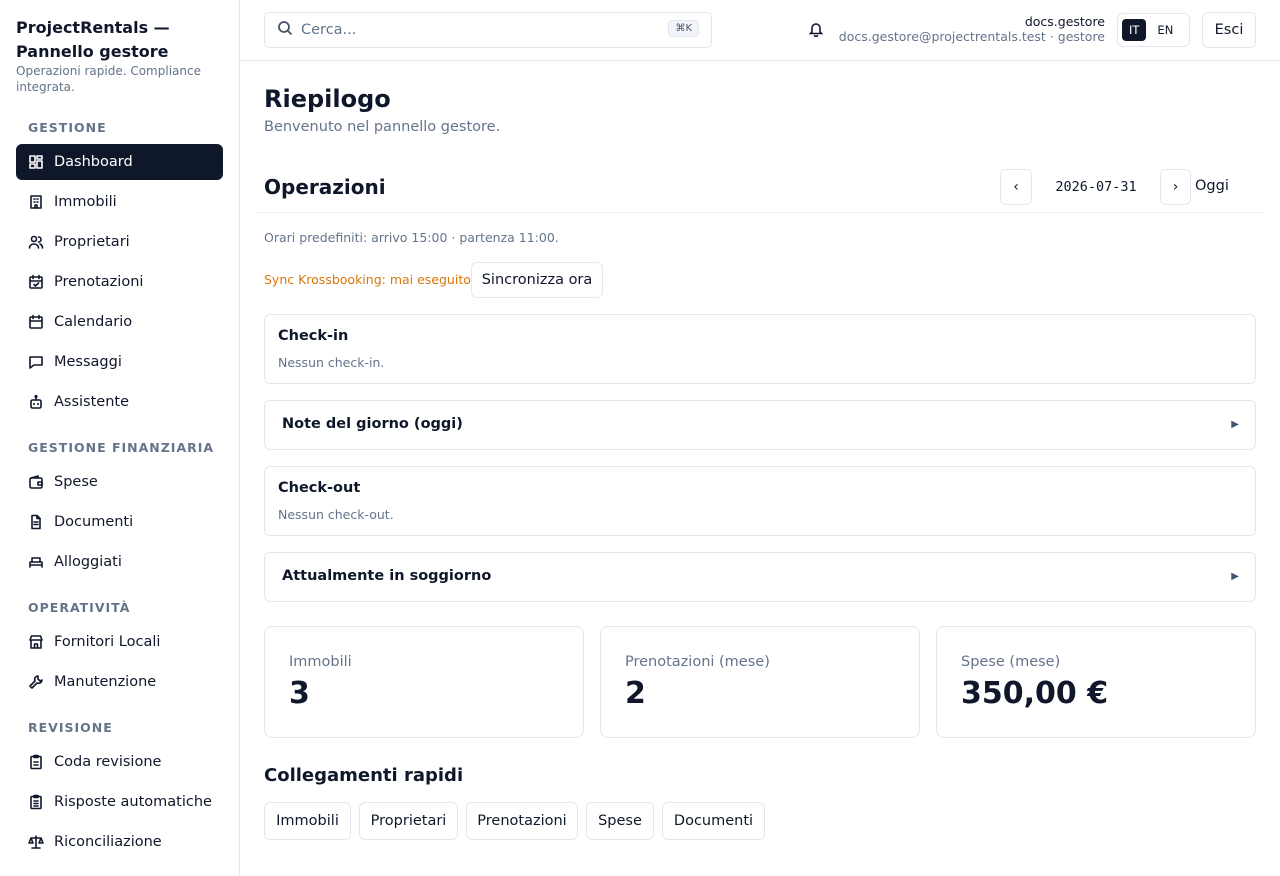  I want to click on sync-status-text: Sync Krossbooking: mai eseguito, so click(367, 279).